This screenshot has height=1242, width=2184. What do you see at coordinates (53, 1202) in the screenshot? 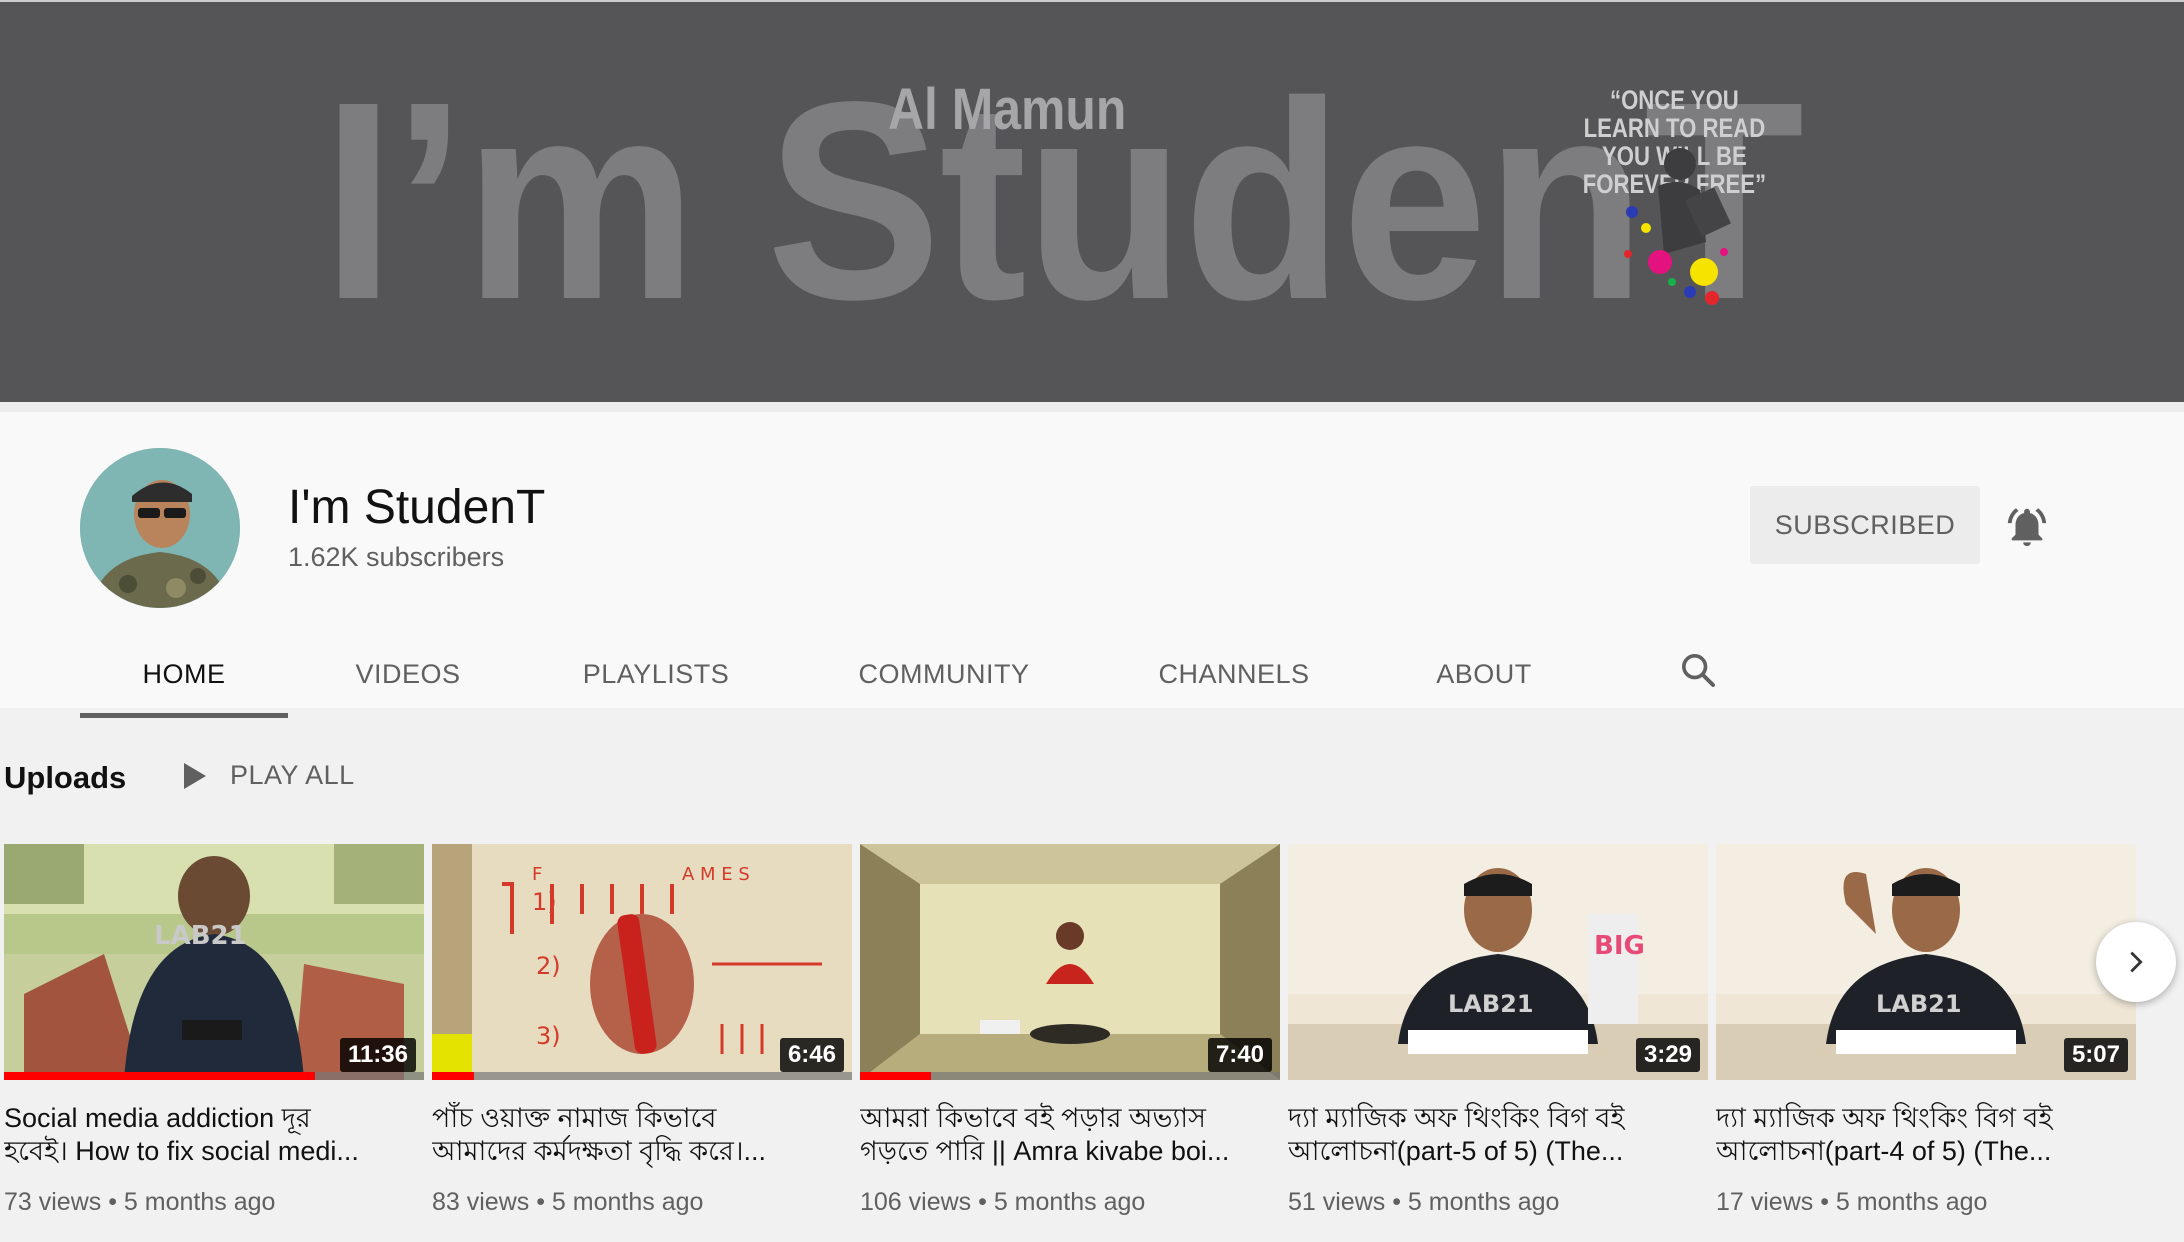
I see `video-views: 73 views` at bounding box center [53, 1202].